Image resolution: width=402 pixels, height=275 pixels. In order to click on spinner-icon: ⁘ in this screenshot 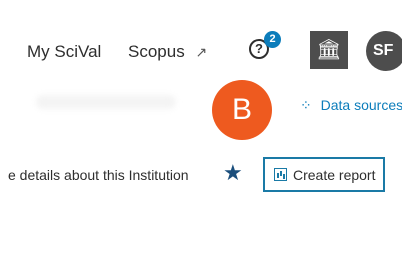, I will do `click(306, 105)`.